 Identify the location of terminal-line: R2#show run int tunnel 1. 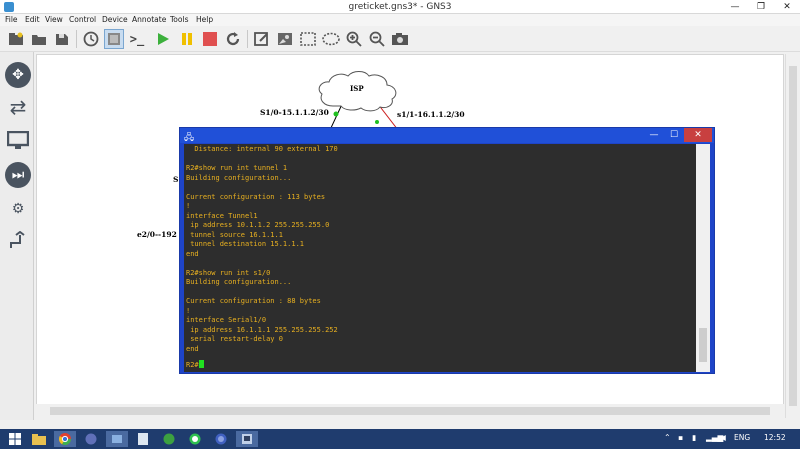
(237, 168).